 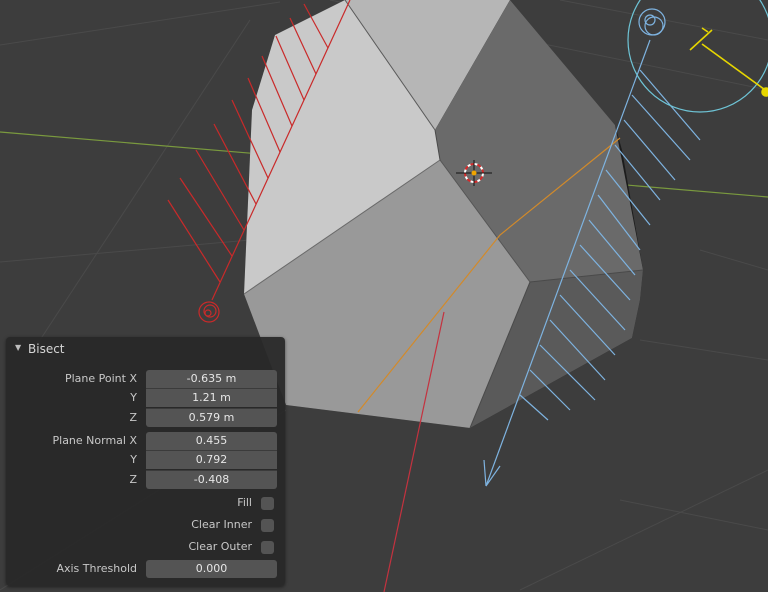 I want to click on plane-normal-z-label: Z, so click(x=133, y=479).